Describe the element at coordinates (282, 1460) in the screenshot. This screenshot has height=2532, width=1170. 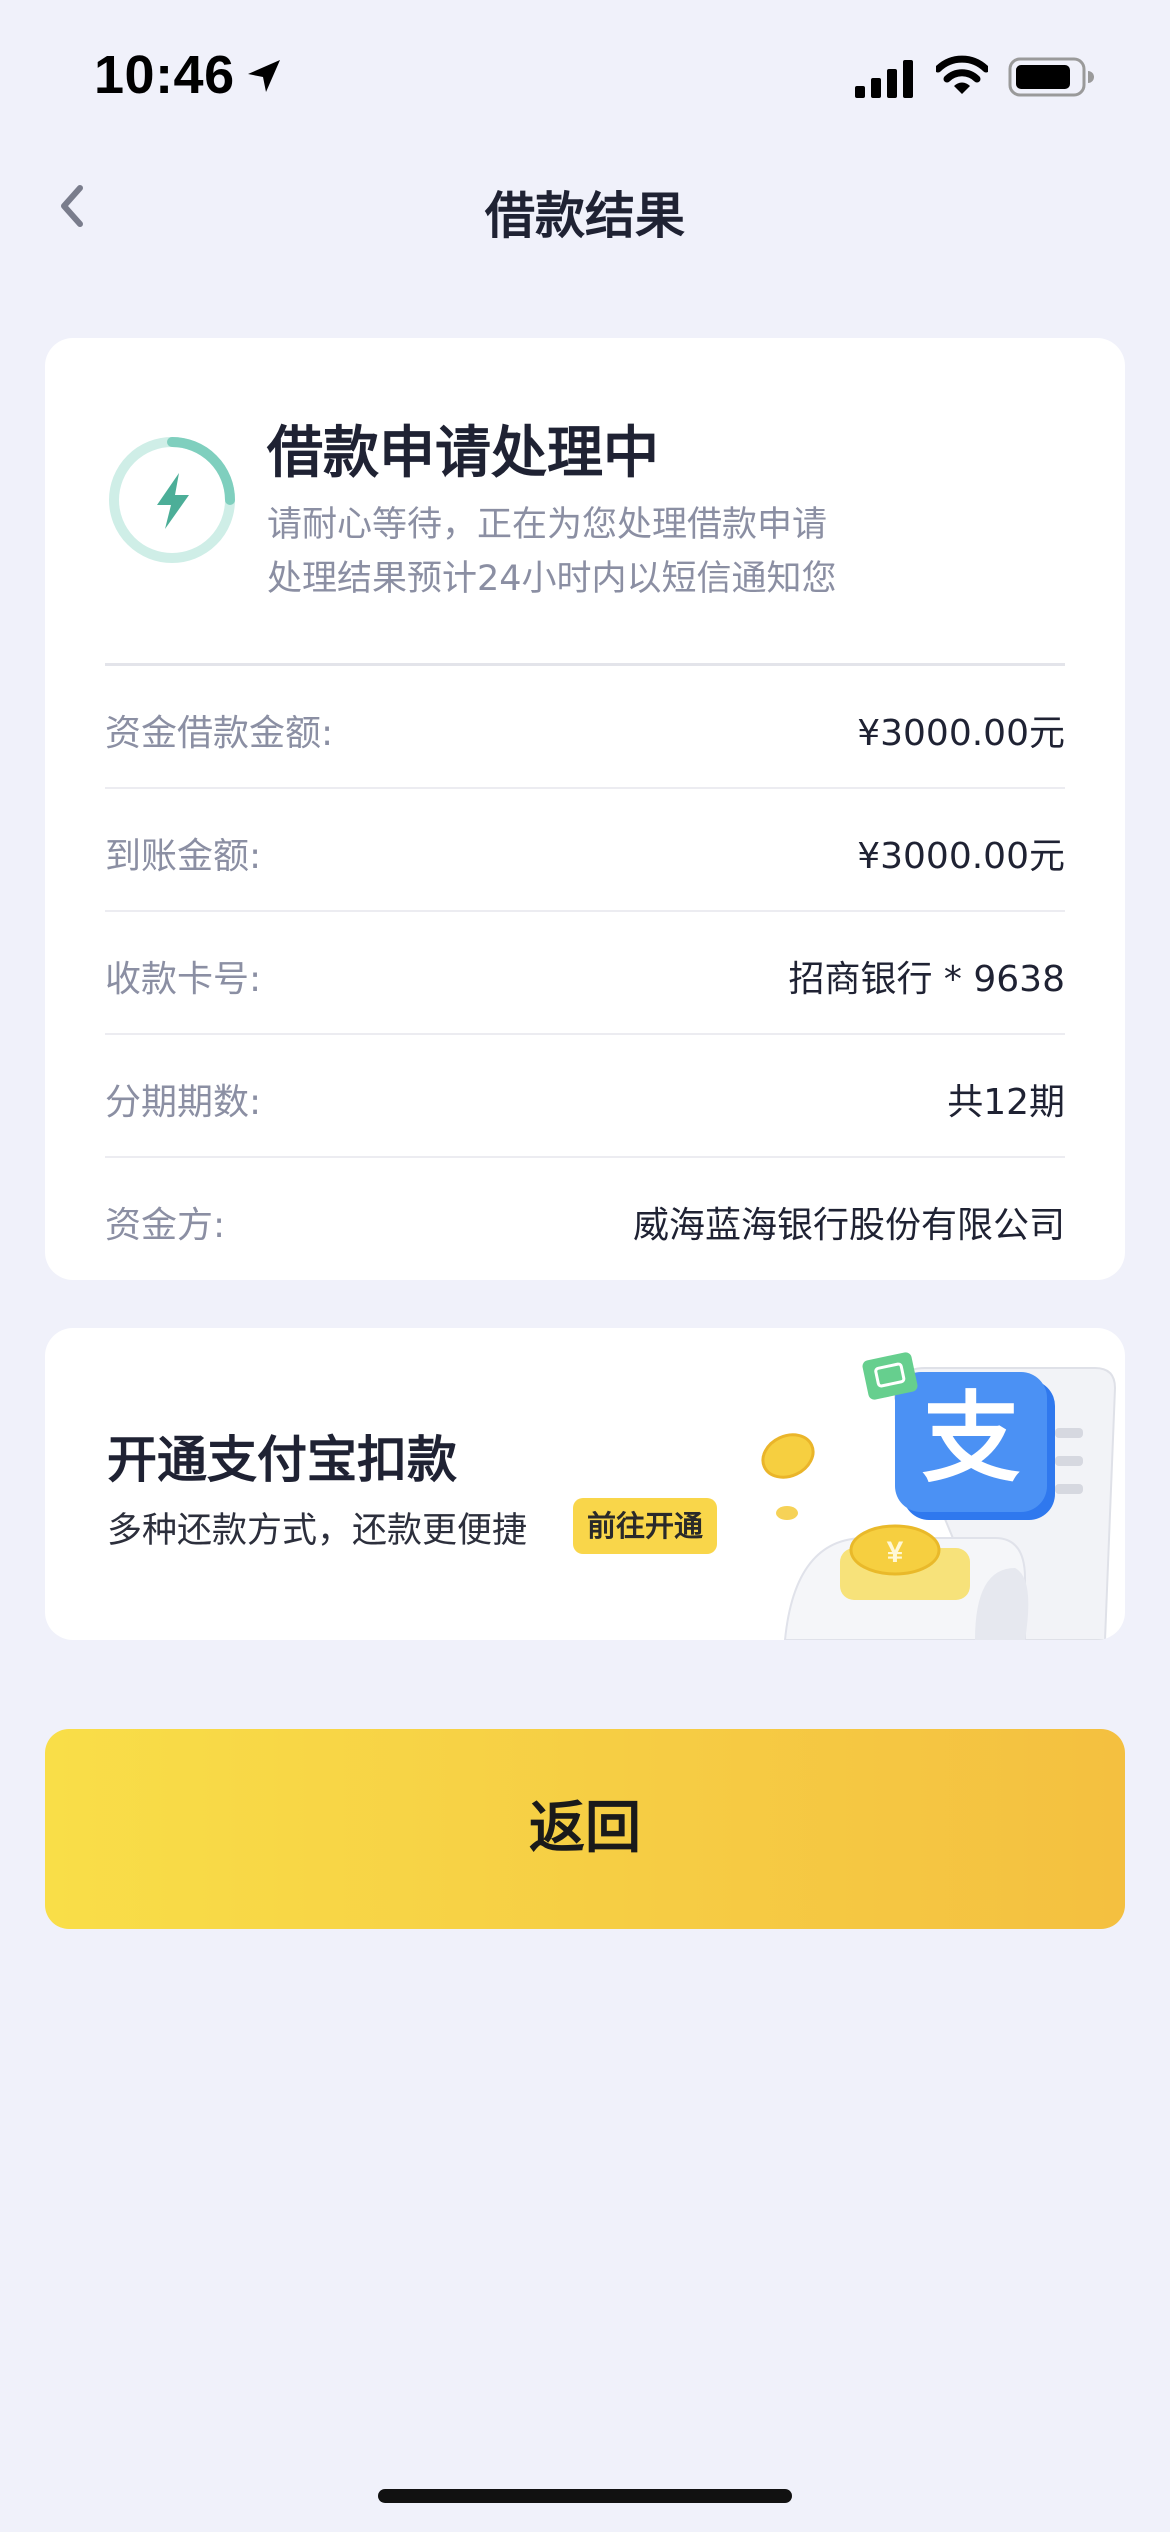
I see `promo-title: 开通支付宝扣款` at that location.